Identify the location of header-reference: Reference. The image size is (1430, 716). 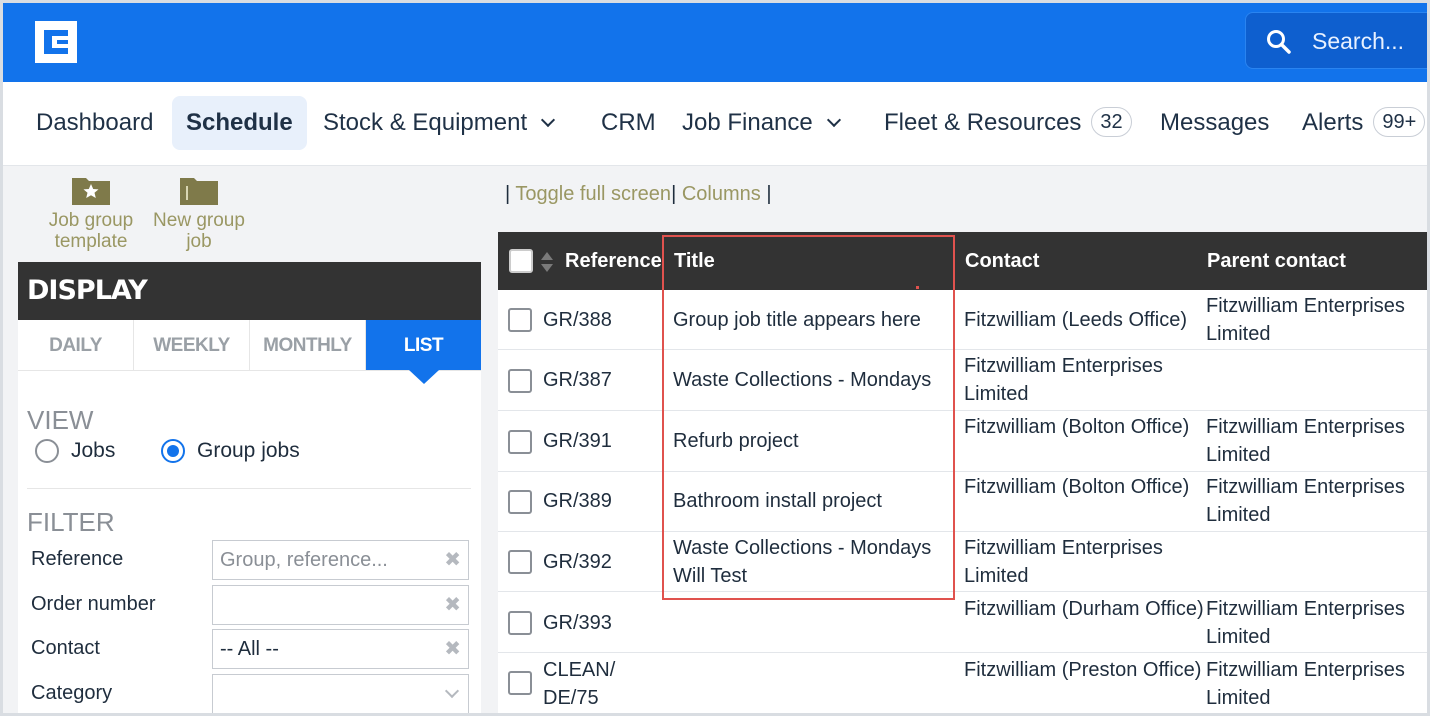
(613, 261).